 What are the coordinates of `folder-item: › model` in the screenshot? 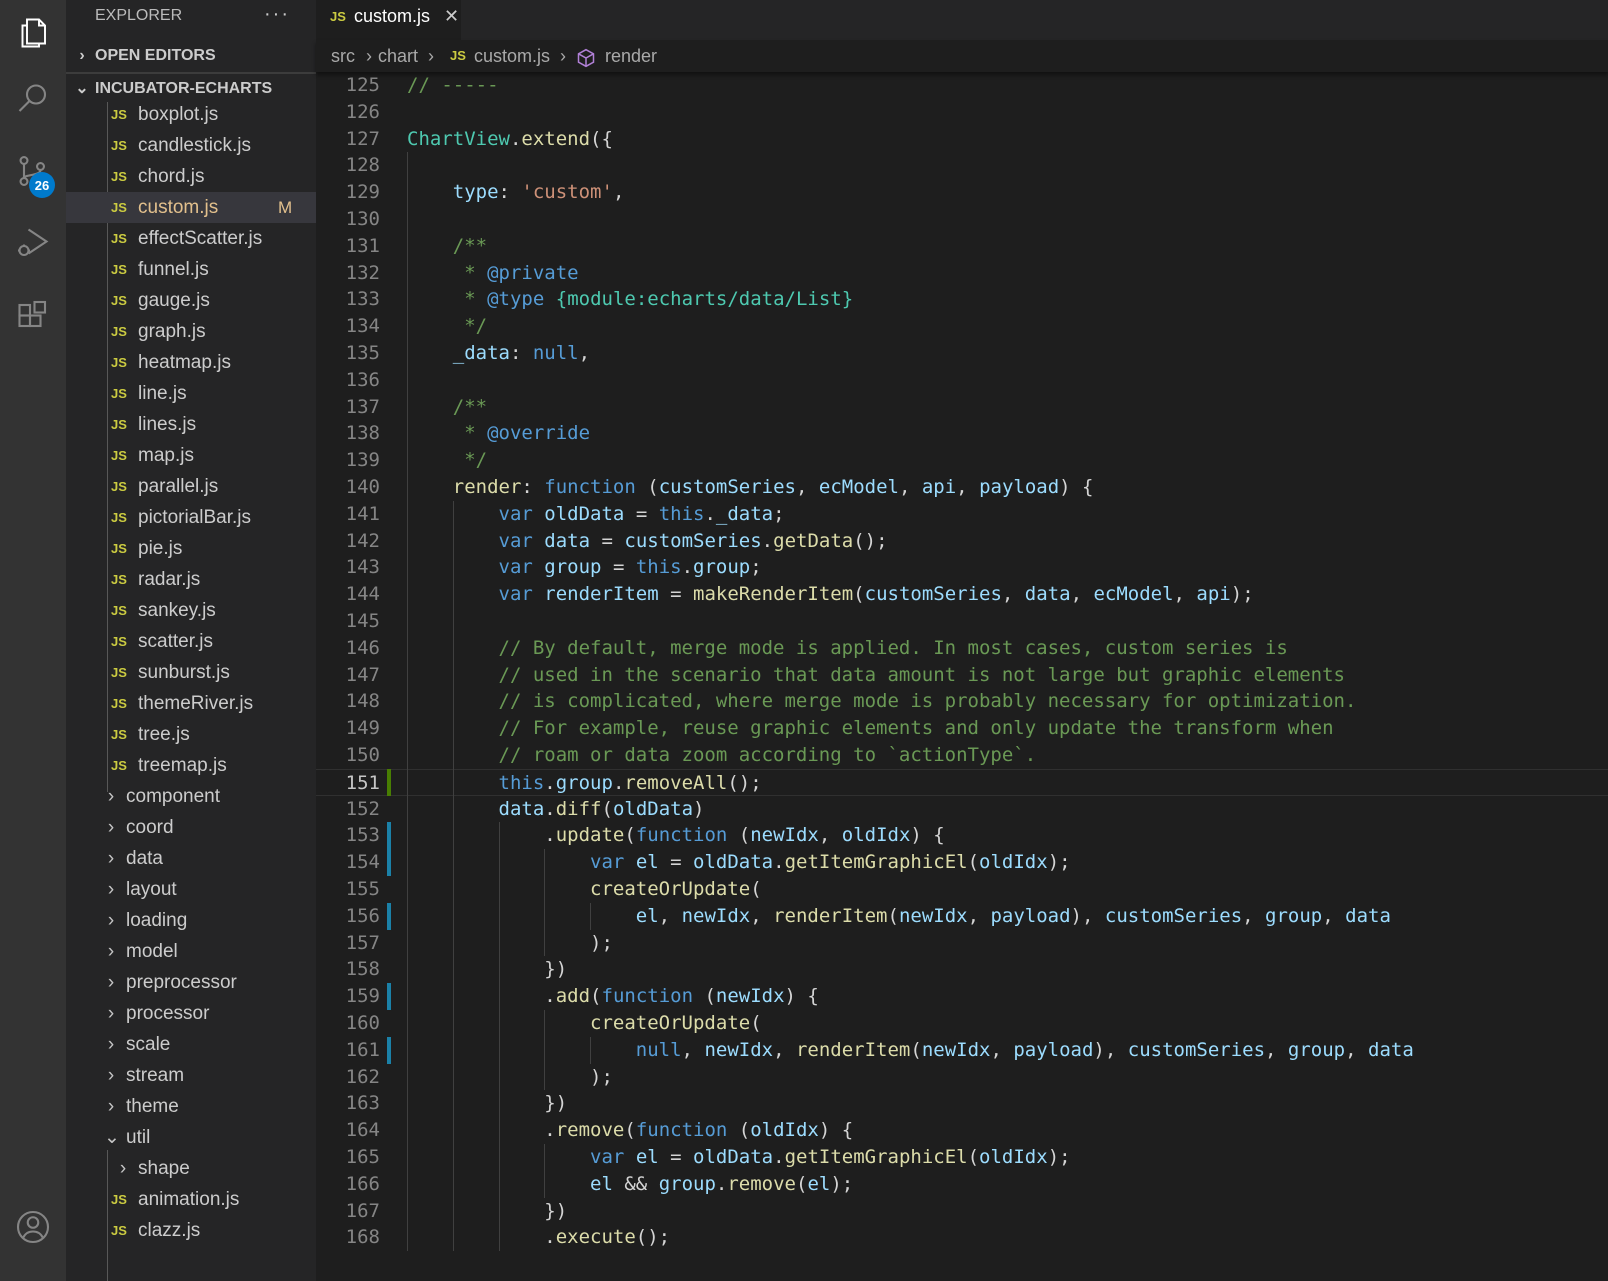 It's located at (191, 951).